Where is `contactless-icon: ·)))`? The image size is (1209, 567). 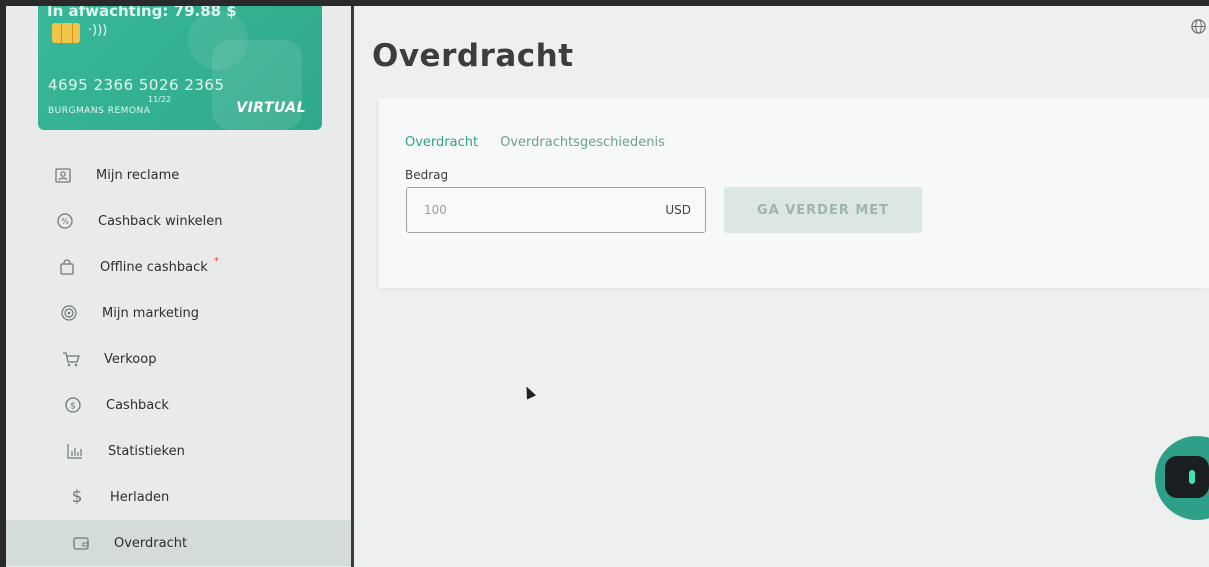 contactless-icon: ·))) is located at coordinates (98, 30).